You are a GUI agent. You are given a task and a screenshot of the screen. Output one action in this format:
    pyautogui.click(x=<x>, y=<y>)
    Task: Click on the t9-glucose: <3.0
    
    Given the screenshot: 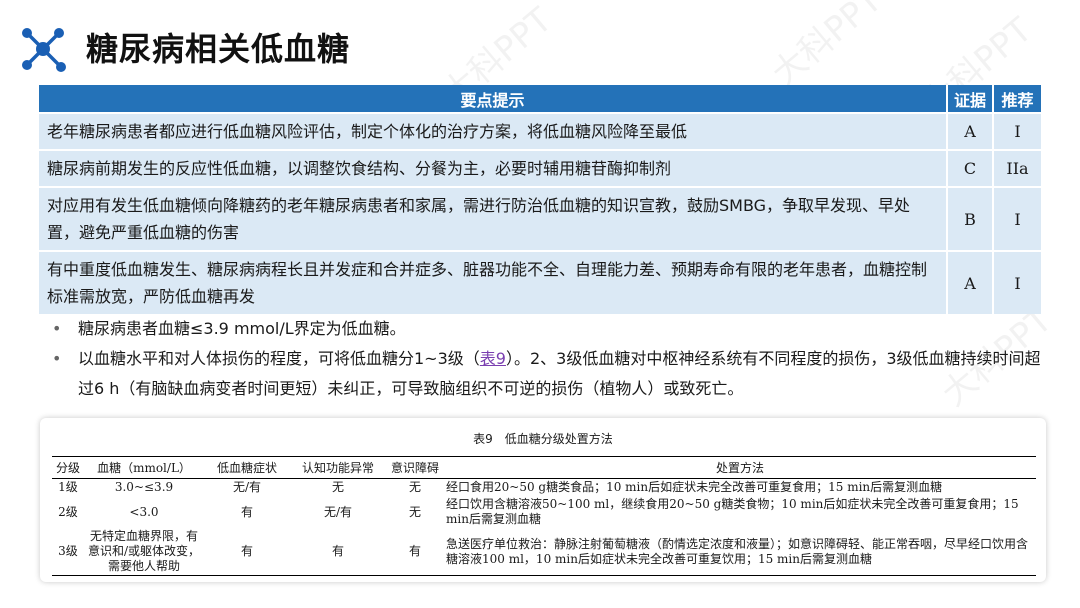 What is the action you would take?
    pyautogui.click(x=144, y=511)
    